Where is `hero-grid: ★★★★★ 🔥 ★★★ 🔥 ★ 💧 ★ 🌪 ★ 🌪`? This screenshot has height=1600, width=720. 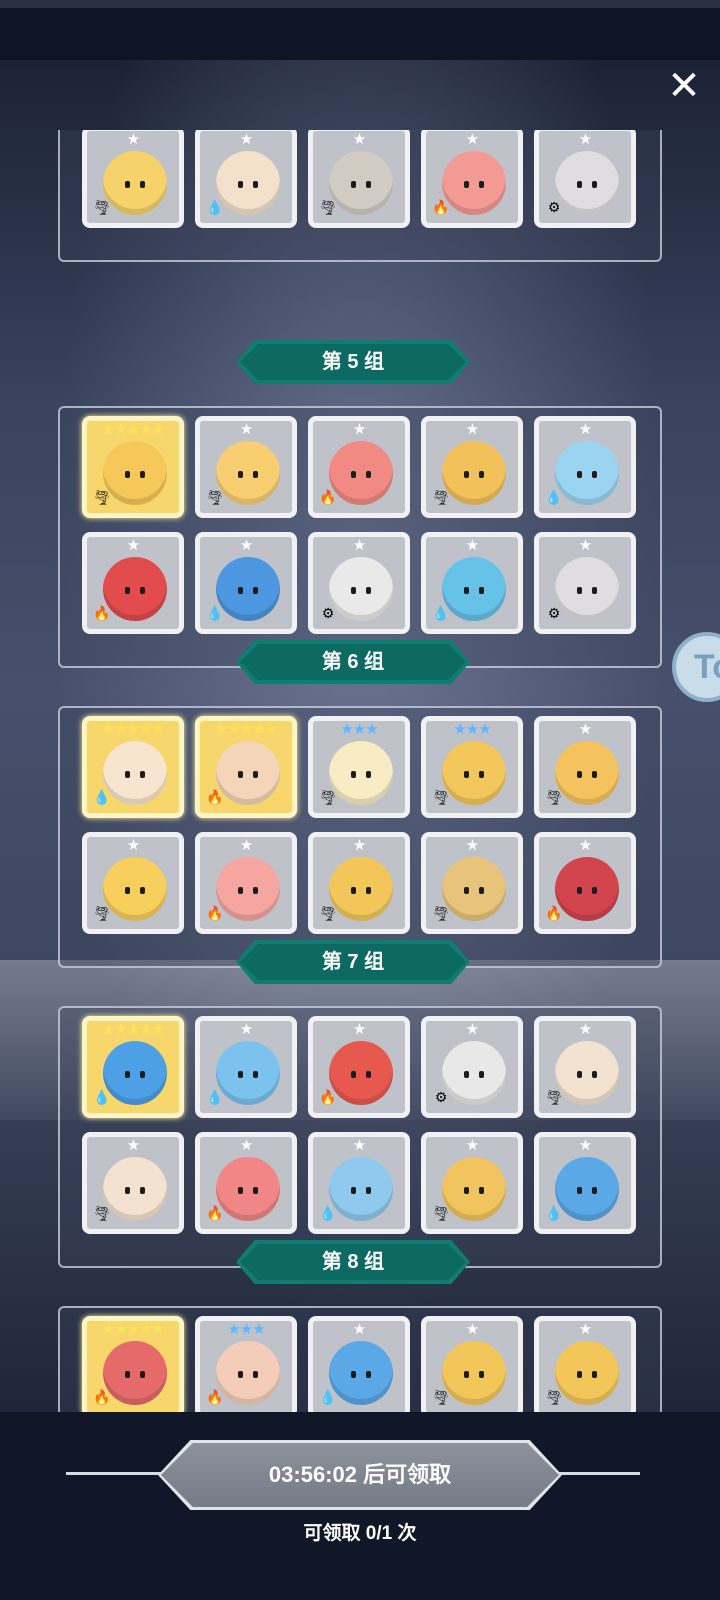 hero-grid: ★★★★★ 🔥 ★★★ 🔥 ★ 💧 ★ 🌪 ★ 🌪 is located at coordinates (359, 1364).